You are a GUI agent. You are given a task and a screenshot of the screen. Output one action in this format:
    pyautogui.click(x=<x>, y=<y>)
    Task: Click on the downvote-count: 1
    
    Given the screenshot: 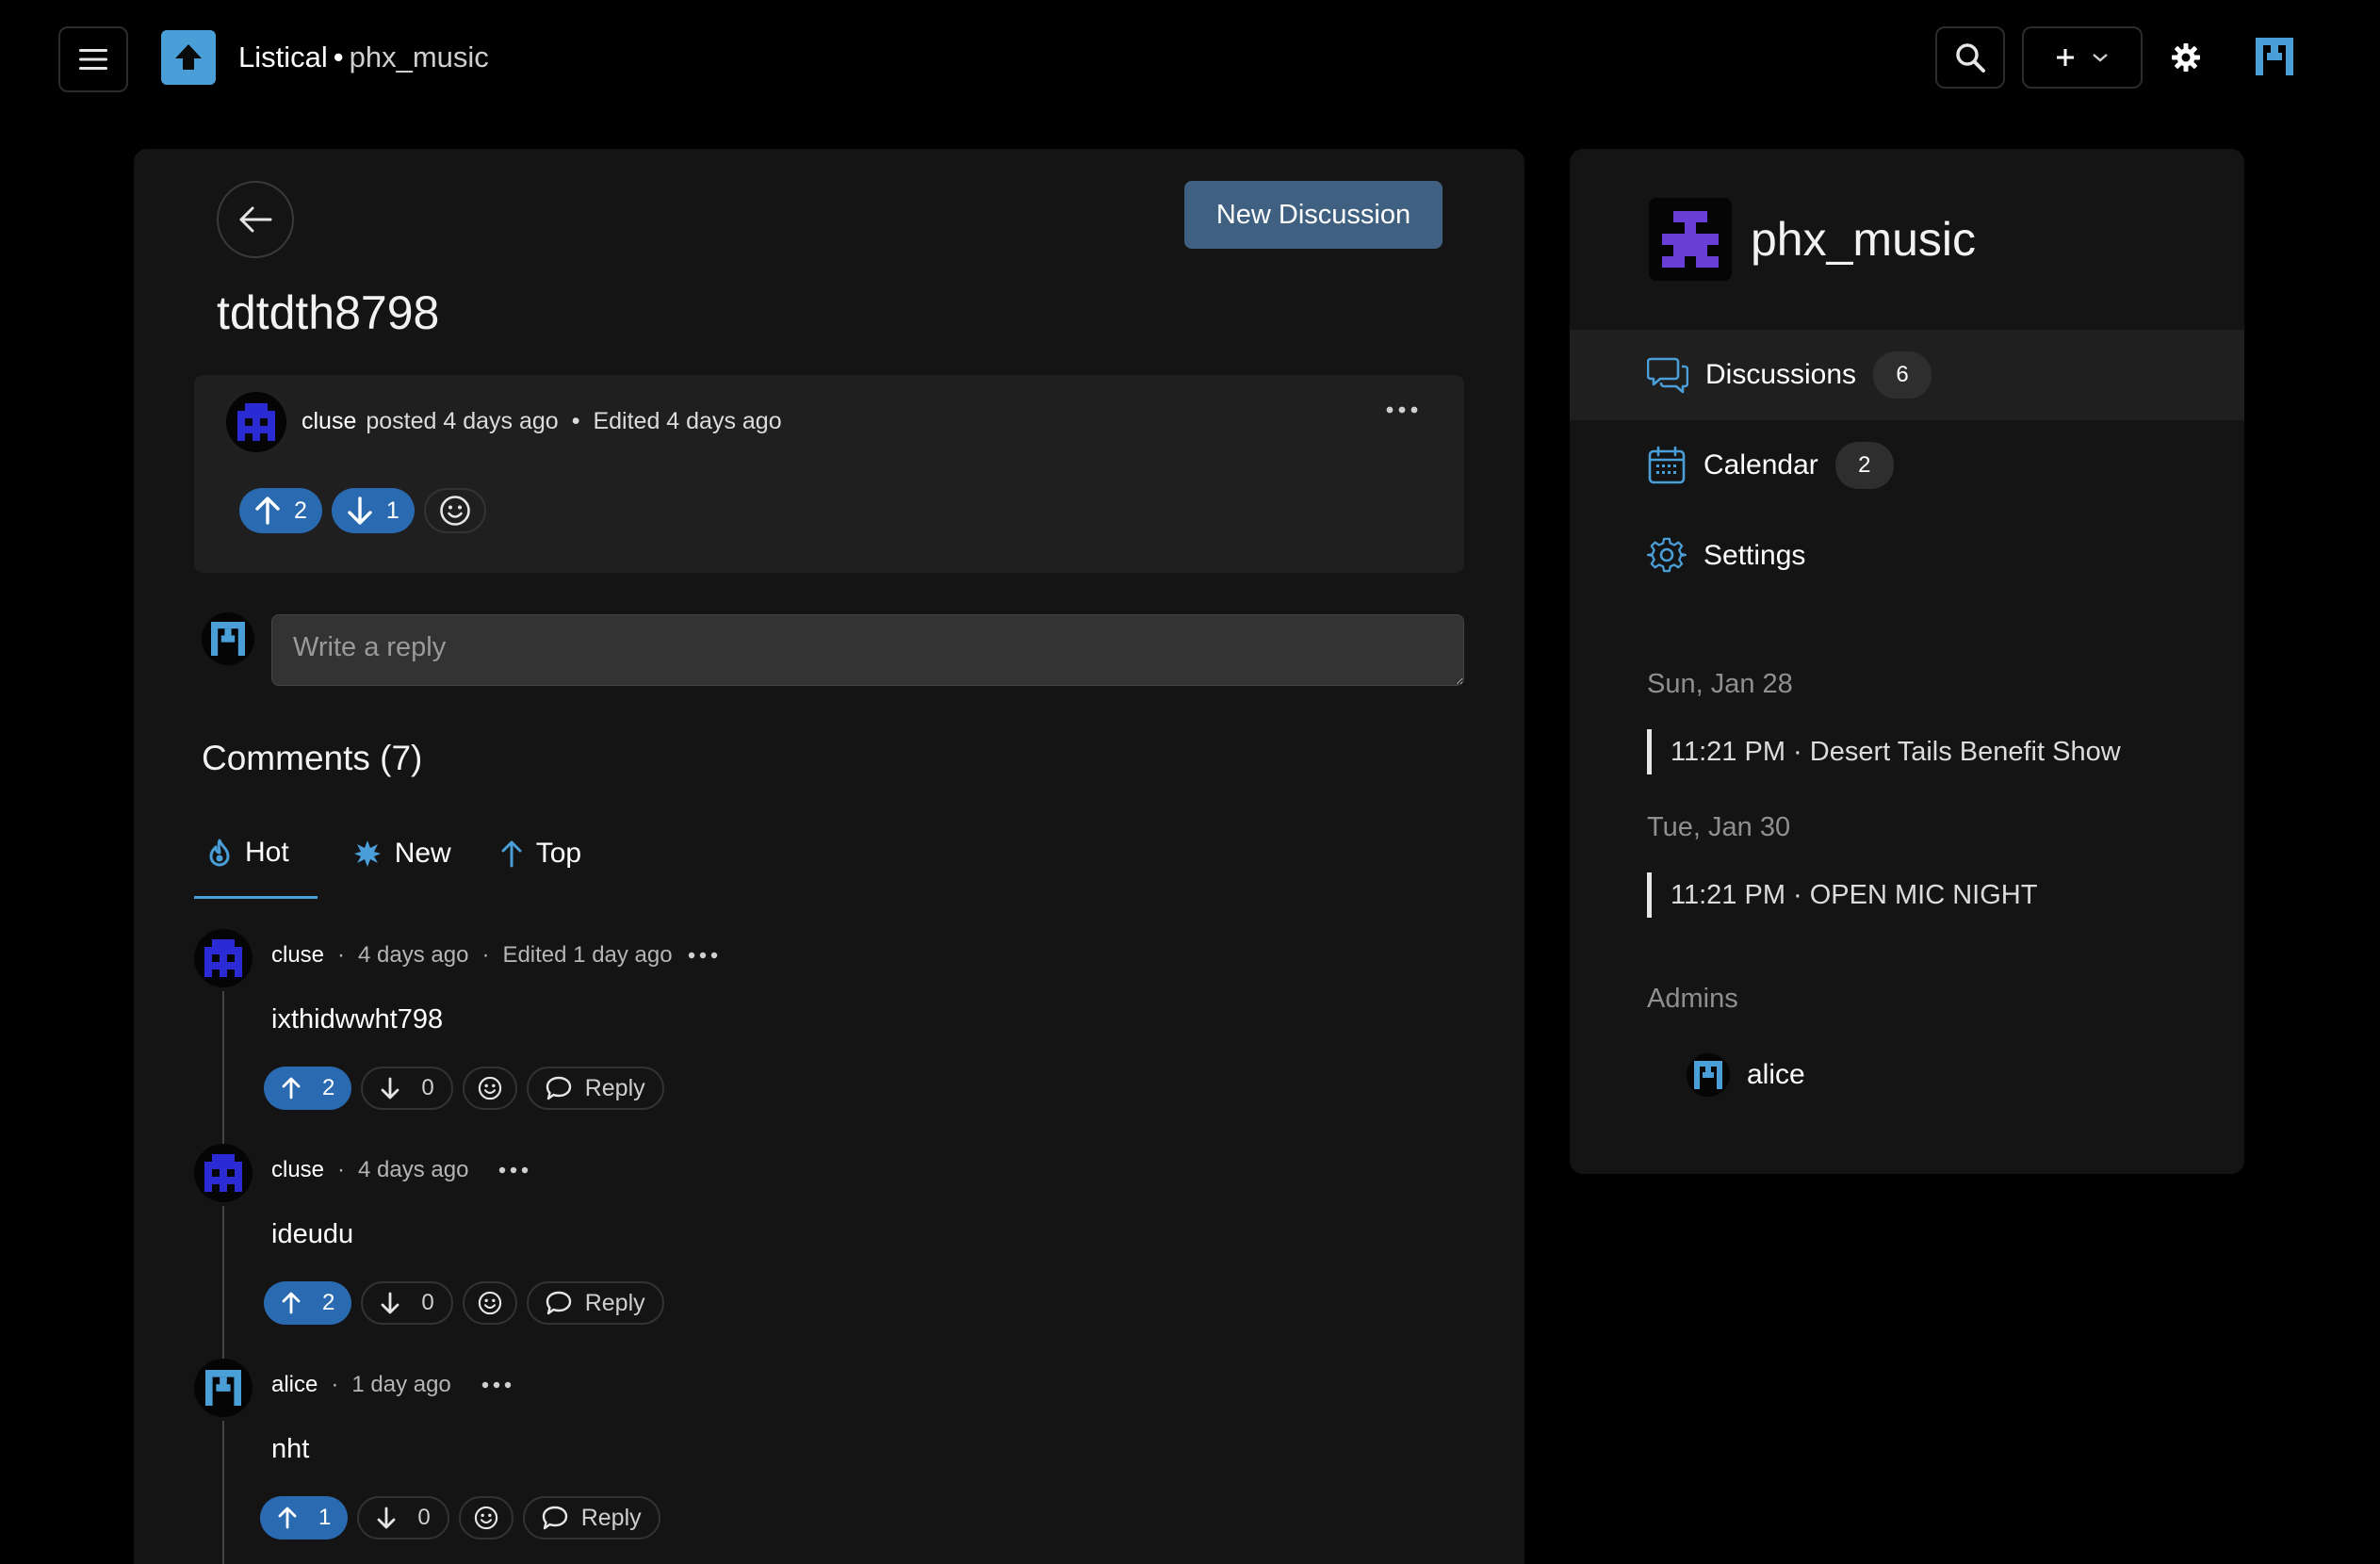 What is the action you would take?
    pyautogui.click(x=392, y=510)
    